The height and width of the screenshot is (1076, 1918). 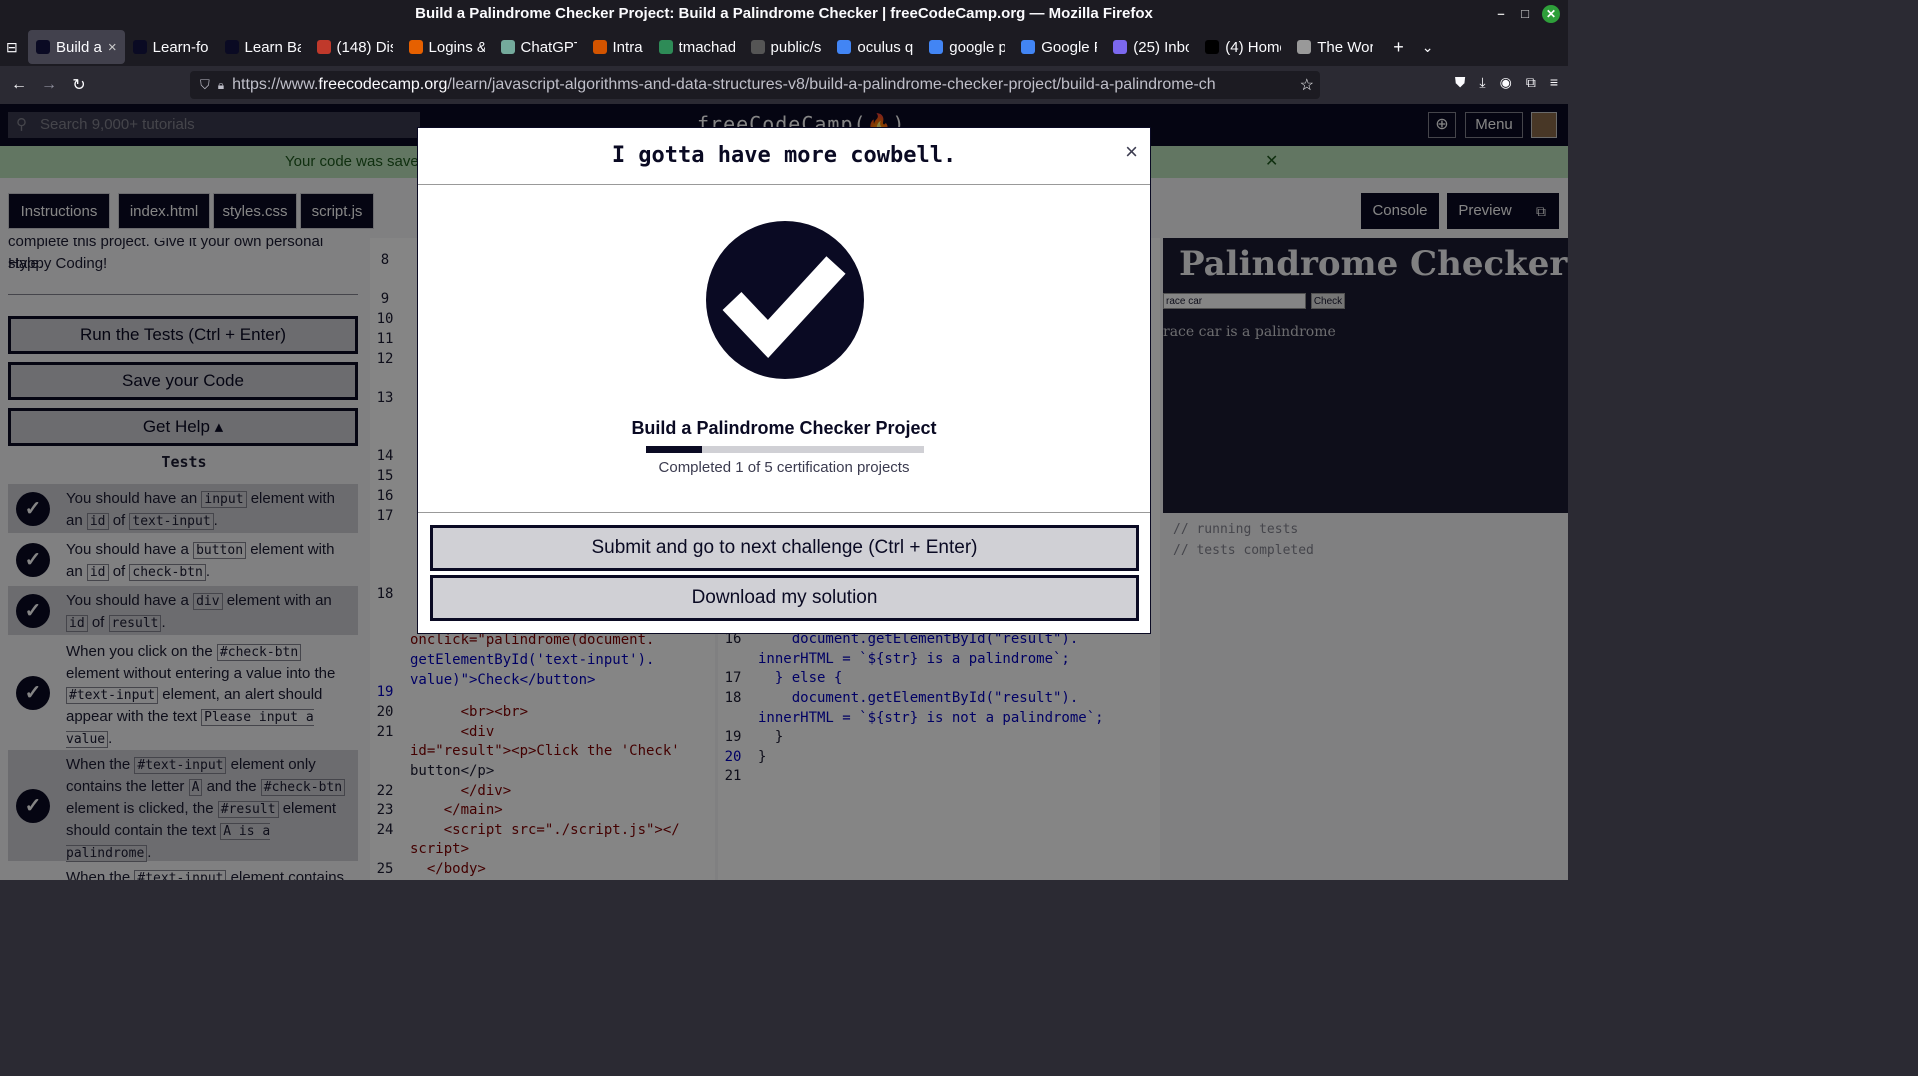 What do you see at coordinates (79, 47) in the screenshot?
I see `browser-tab-label: Build a` at bounding box center [79, 47].